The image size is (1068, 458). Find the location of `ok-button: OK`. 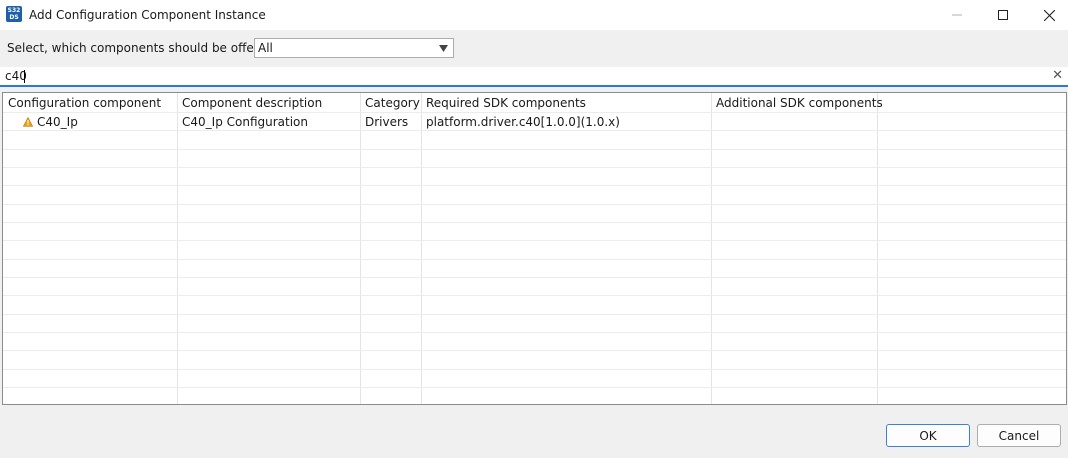

ok-button: OK is located at coordinates (928, 435).